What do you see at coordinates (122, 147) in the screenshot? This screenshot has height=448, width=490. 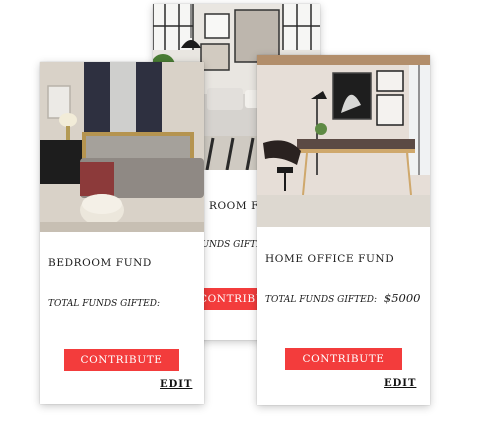 I see `bedroom-photo` at bounding box center [122, 147].